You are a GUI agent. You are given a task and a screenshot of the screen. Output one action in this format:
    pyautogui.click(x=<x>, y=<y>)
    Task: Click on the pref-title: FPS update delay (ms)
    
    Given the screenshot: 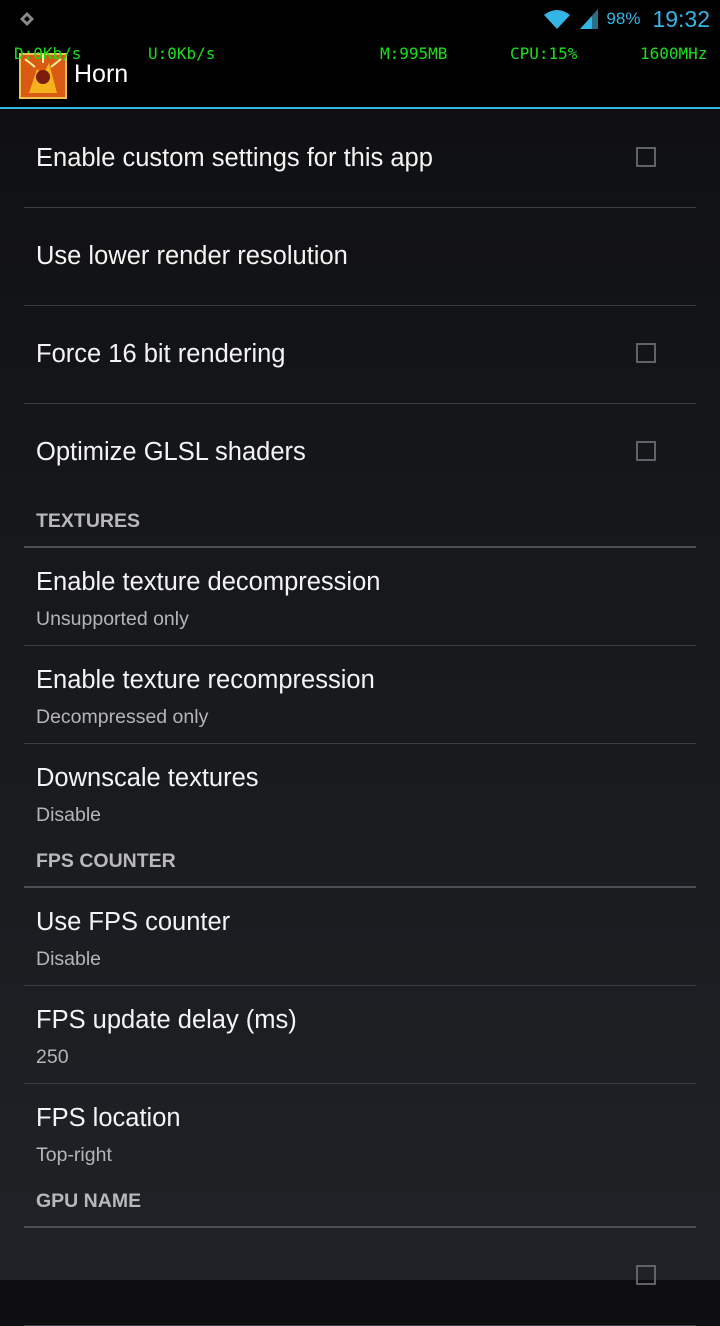 What is the action you would take?
    pyautogui.click(x=166, y=1020)
    